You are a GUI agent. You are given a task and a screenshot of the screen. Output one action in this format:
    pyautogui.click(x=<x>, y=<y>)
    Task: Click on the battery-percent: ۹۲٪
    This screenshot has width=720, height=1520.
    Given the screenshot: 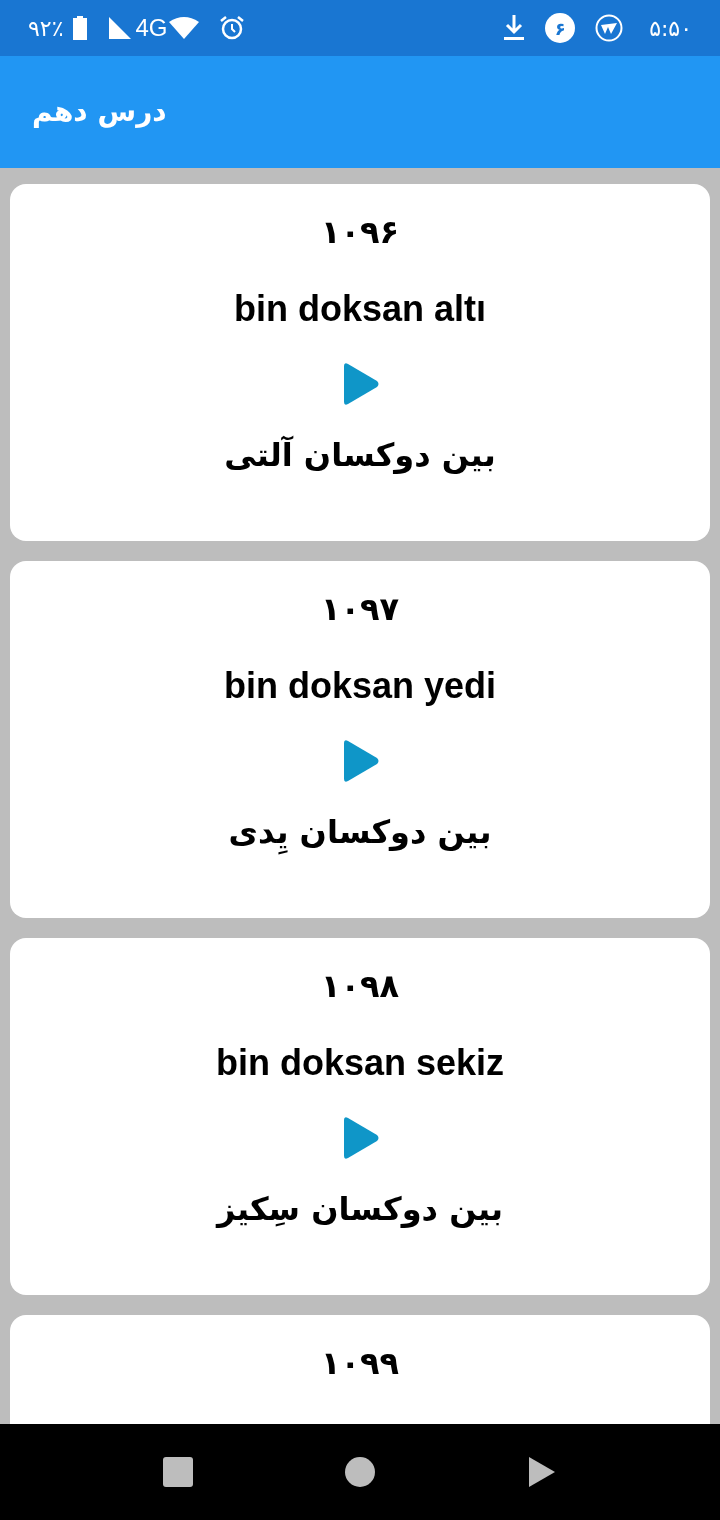 What is the action you would take?
    pyautogui.click(x=46, y=28)
    